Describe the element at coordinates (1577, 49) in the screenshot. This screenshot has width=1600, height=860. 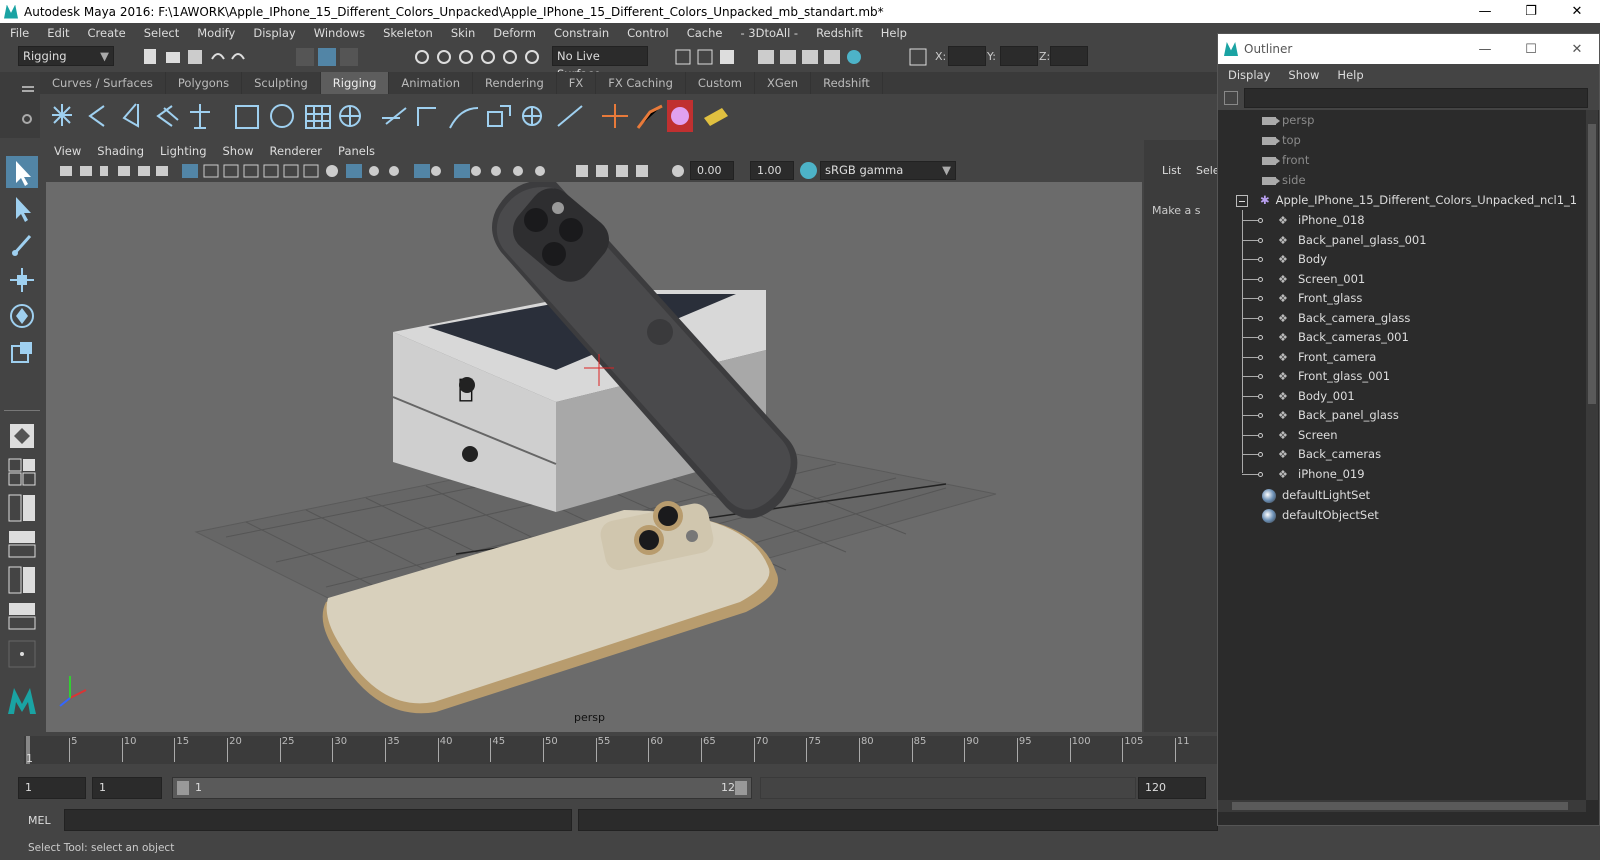
I see `outliner-close-icon: ✕` at that location.